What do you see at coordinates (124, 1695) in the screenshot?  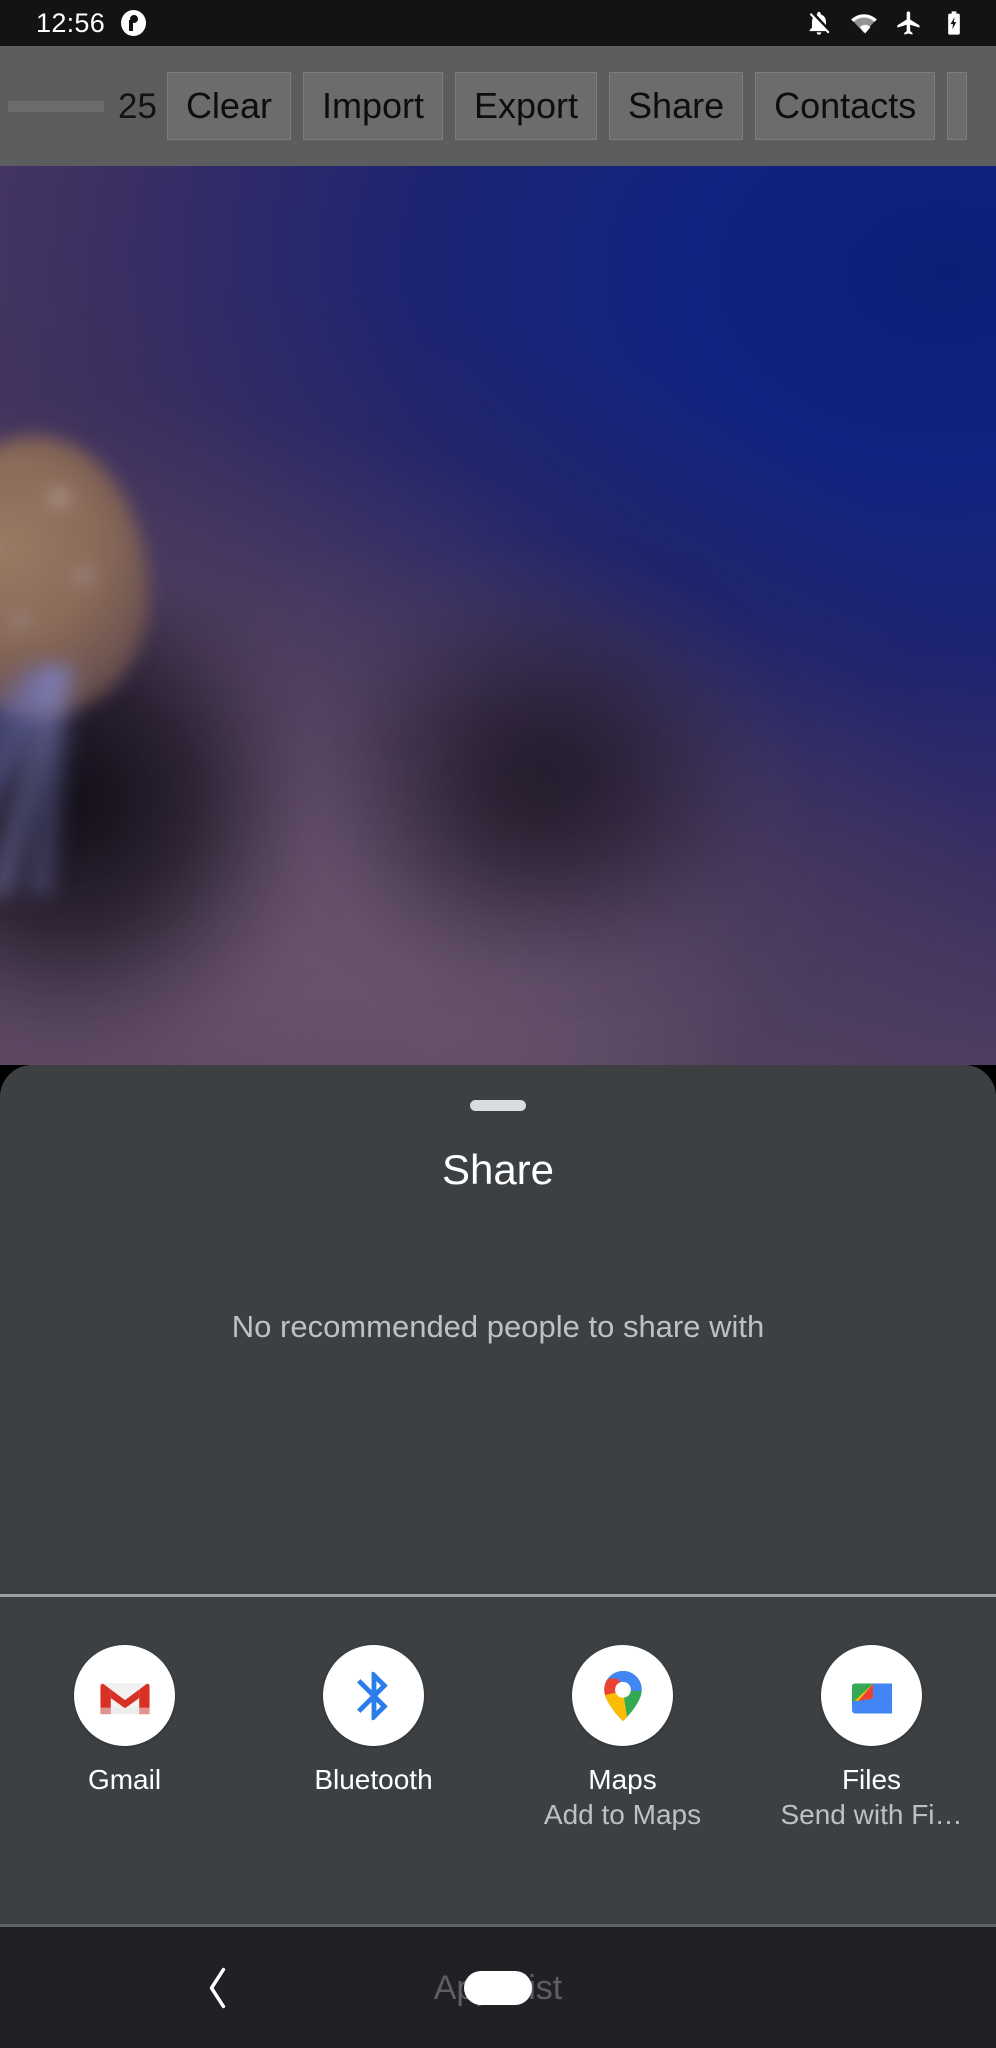 I see `gmail-icon` at bounding box center [124, 1695].